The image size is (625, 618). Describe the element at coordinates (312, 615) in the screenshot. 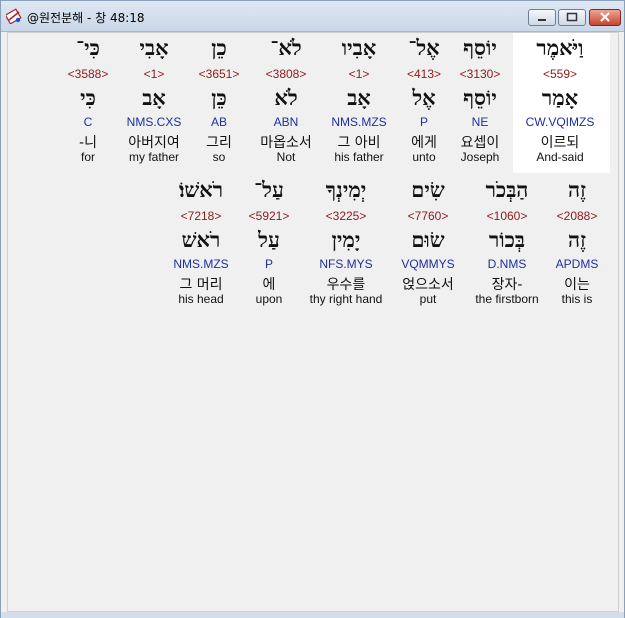

I see `status-bar` at that location.